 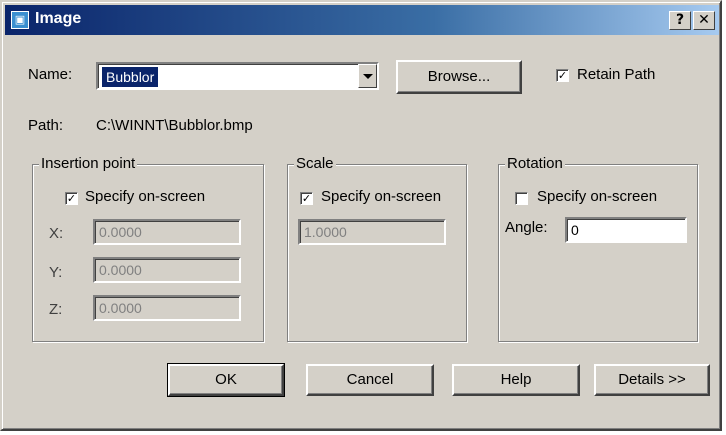 I want to click on name-label: Name:, so click(x=50, y=74).